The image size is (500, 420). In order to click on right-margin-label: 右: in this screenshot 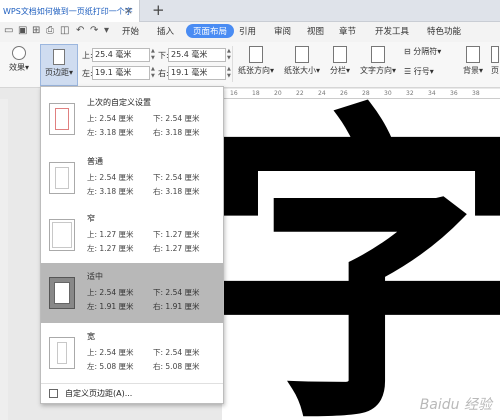, I will do `click(163, 73)`.